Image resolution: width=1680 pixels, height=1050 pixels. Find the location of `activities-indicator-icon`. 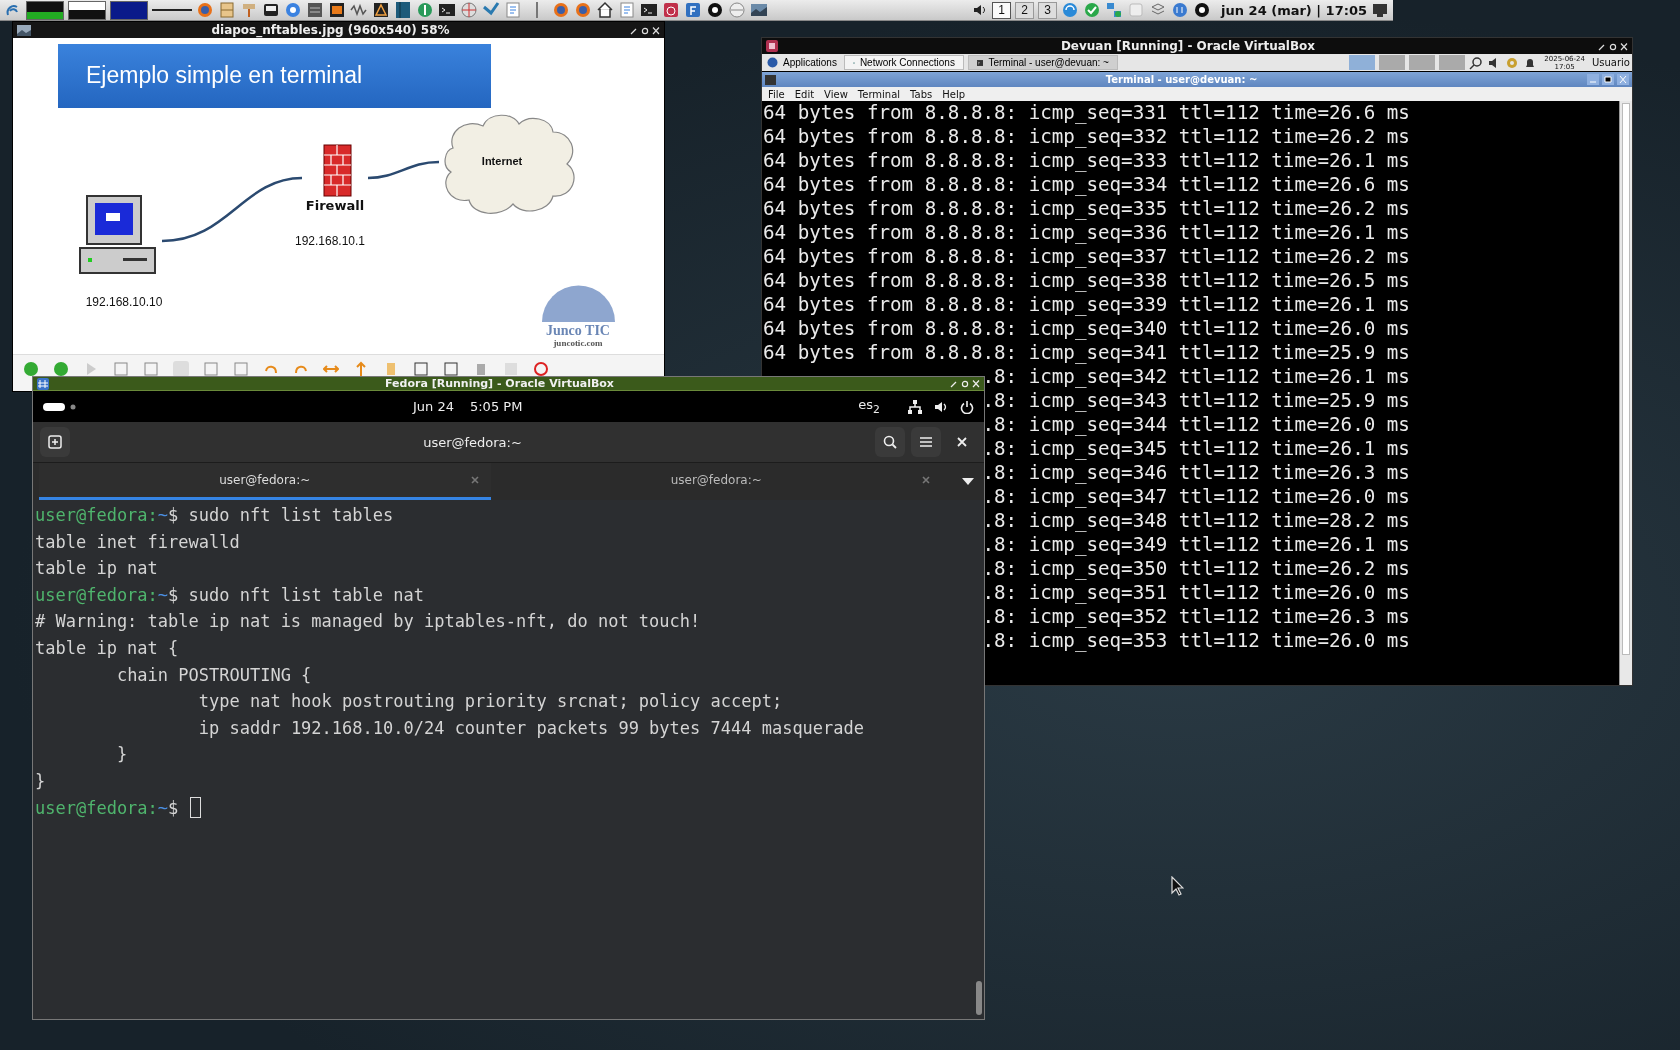

activities-indicator-icon is located at coordinates (60, 406).